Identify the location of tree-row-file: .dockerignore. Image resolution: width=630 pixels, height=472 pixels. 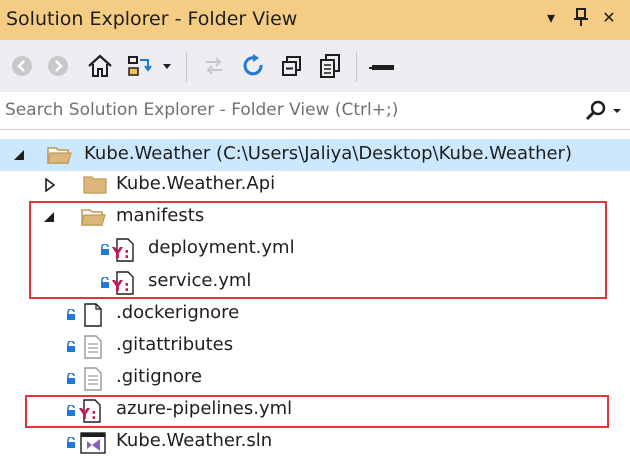
(315, 314).